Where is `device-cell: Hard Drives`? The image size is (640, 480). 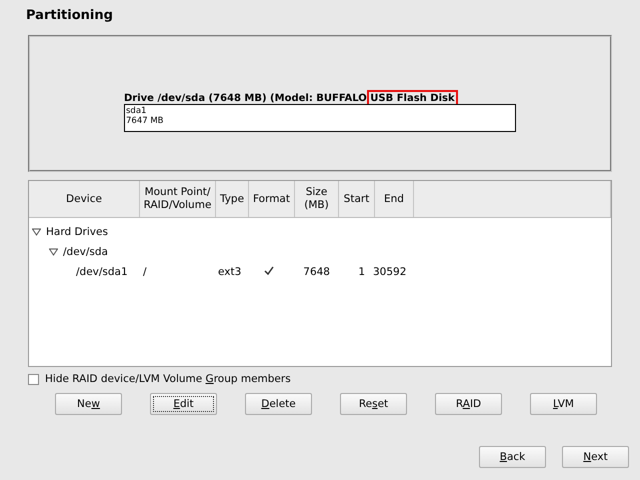
device-cell: Hard Drives is located at coordinates (77, 232).